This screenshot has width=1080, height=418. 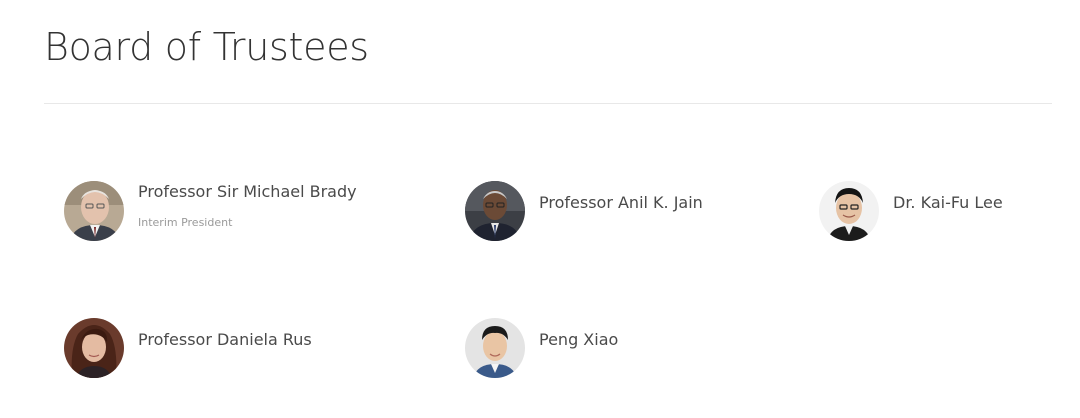 I want to click on trustee-card-anil-jain: Professor Anil K. Jain, so click(x=584, y=211).